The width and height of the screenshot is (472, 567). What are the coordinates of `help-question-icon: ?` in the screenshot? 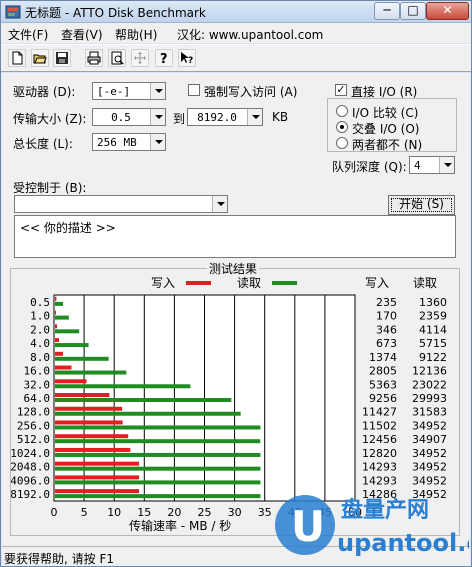 It's located at (164, 58).